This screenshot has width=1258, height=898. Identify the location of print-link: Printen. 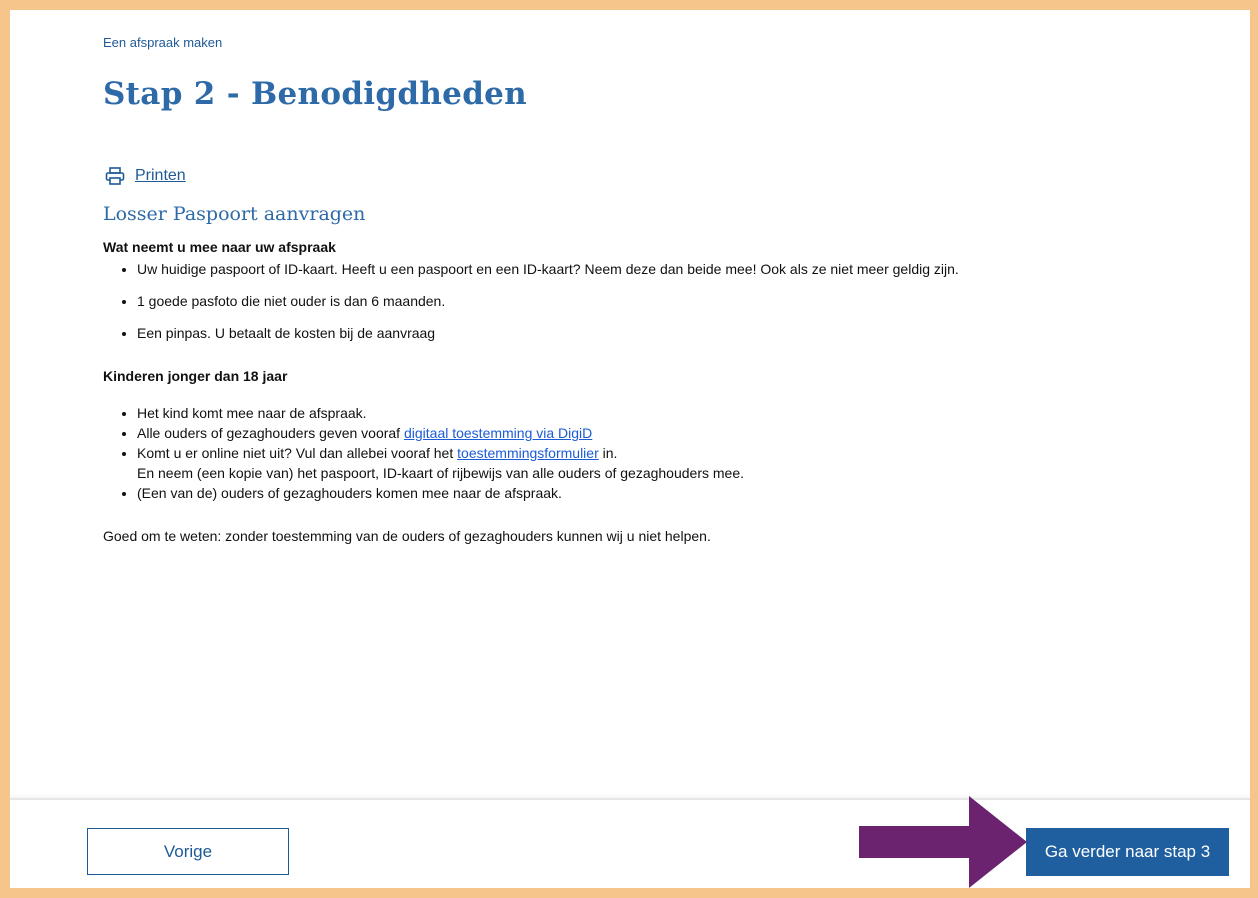
(145, 176).